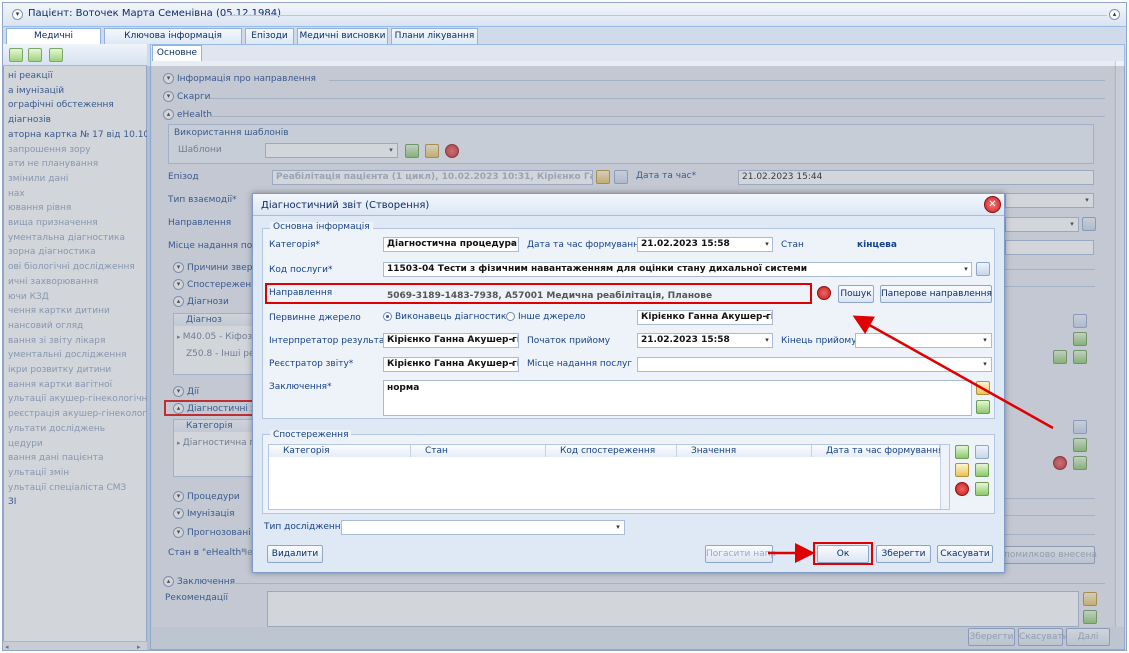 This screenshot has width=1129, height=653. Describe the element at coordinates (953, 372) in the screenshot. I see `arrow-to-referral` at that location.